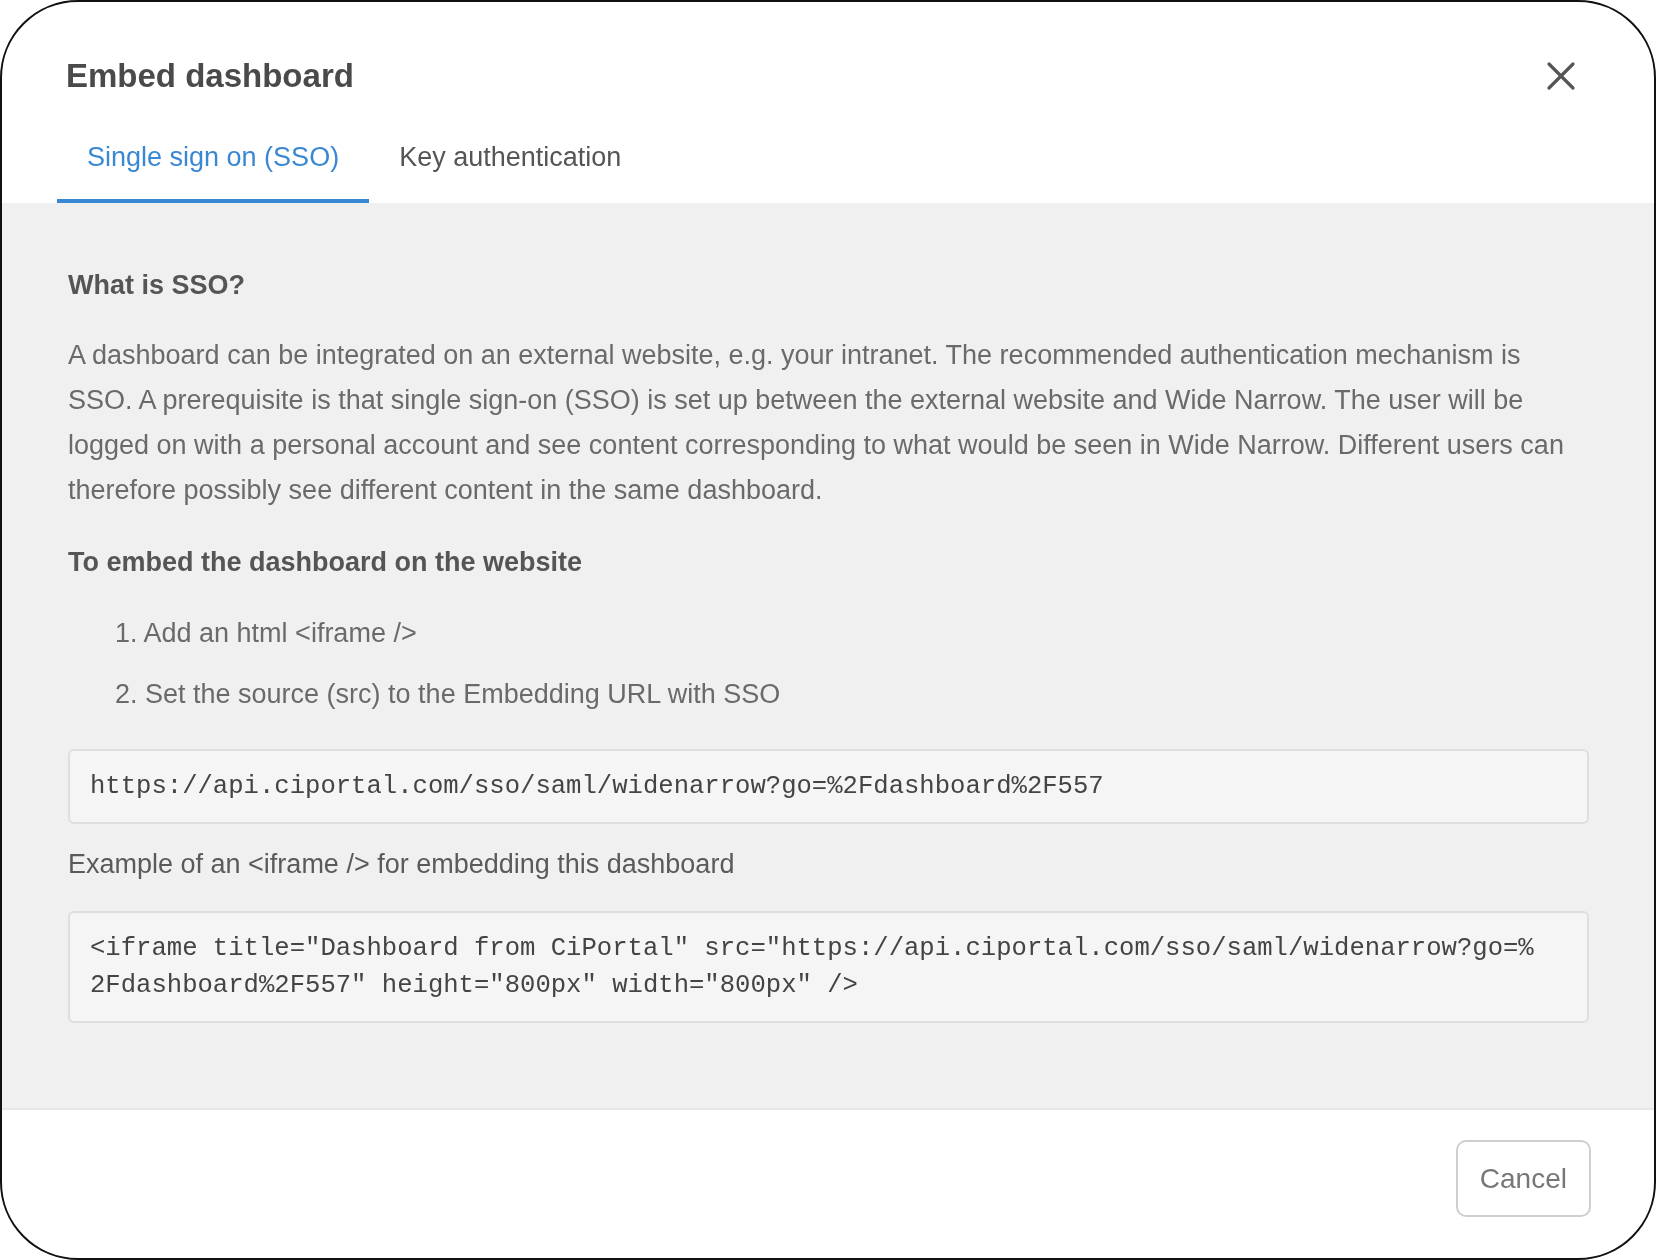 Image resolution: width=1656 pixels, height=1260 pixels. I want to click on example-label: Example of an <iframe /> for embedding this dashboard, so click(401, 864).